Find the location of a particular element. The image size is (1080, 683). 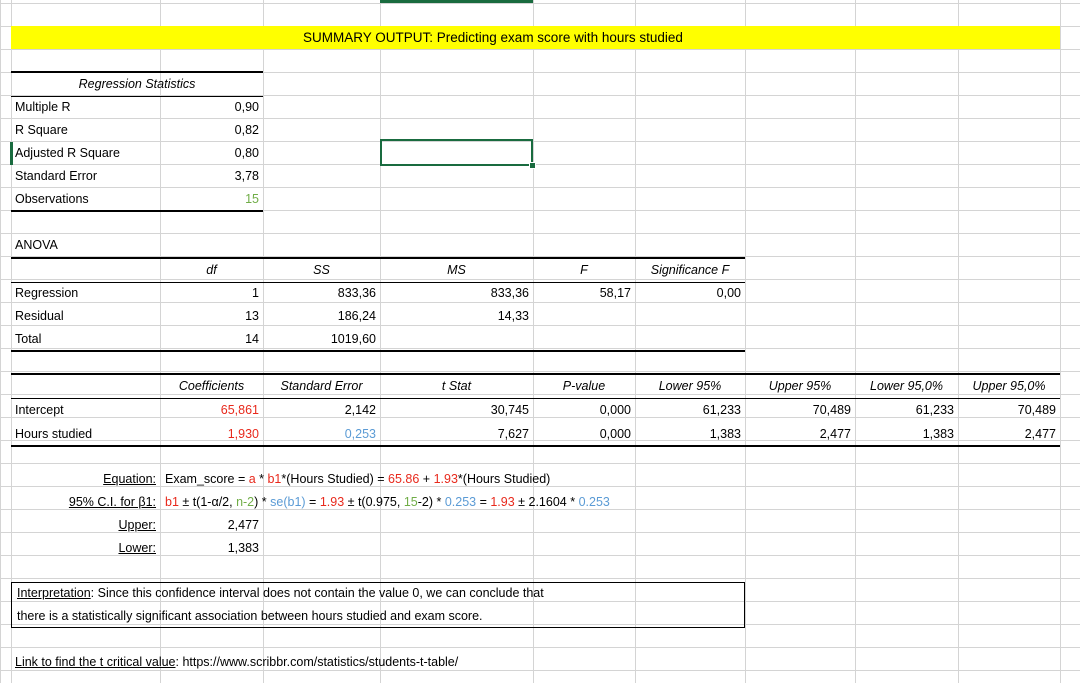

formula-segment: *(Hours Studied) = is located at coordinates (335, 479).